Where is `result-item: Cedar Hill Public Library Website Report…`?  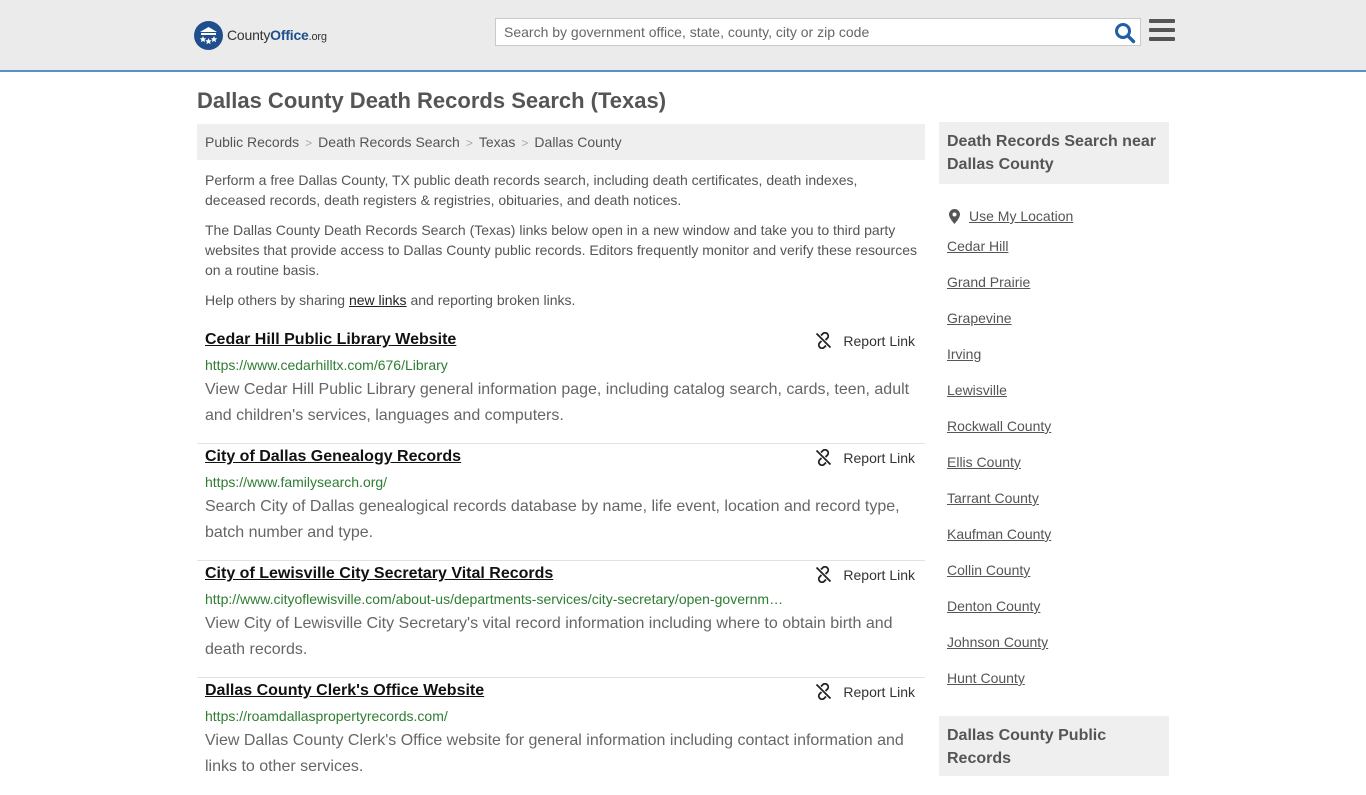 result-item: Cedar Hill Public Library Website Report… is located at coordinates (561, 385).